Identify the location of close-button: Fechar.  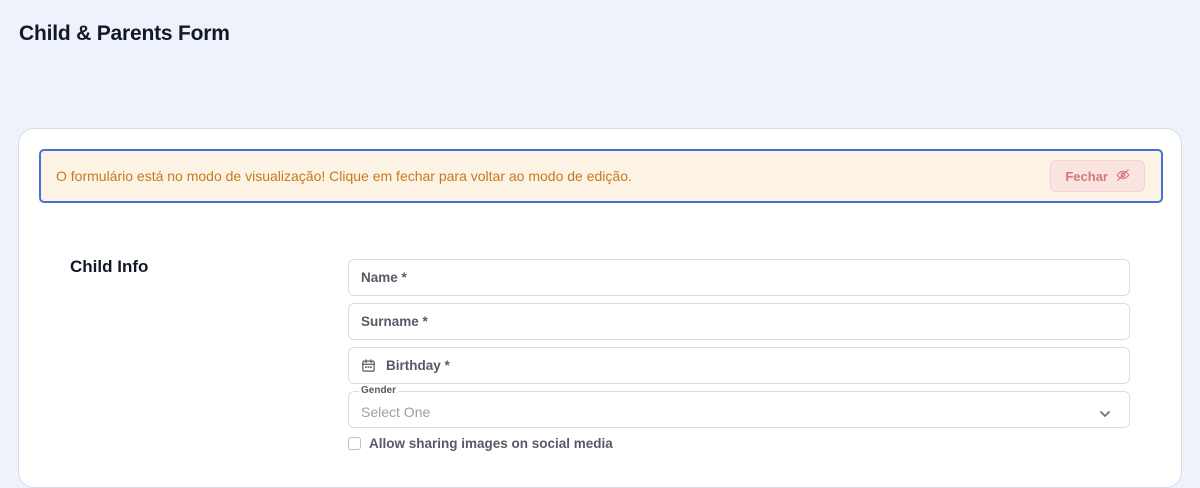
(1097, 176).